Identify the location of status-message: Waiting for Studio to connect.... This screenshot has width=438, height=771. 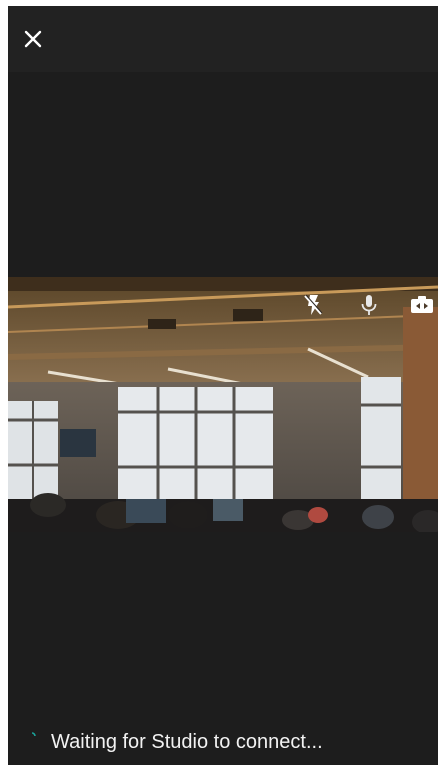
(187, 742).